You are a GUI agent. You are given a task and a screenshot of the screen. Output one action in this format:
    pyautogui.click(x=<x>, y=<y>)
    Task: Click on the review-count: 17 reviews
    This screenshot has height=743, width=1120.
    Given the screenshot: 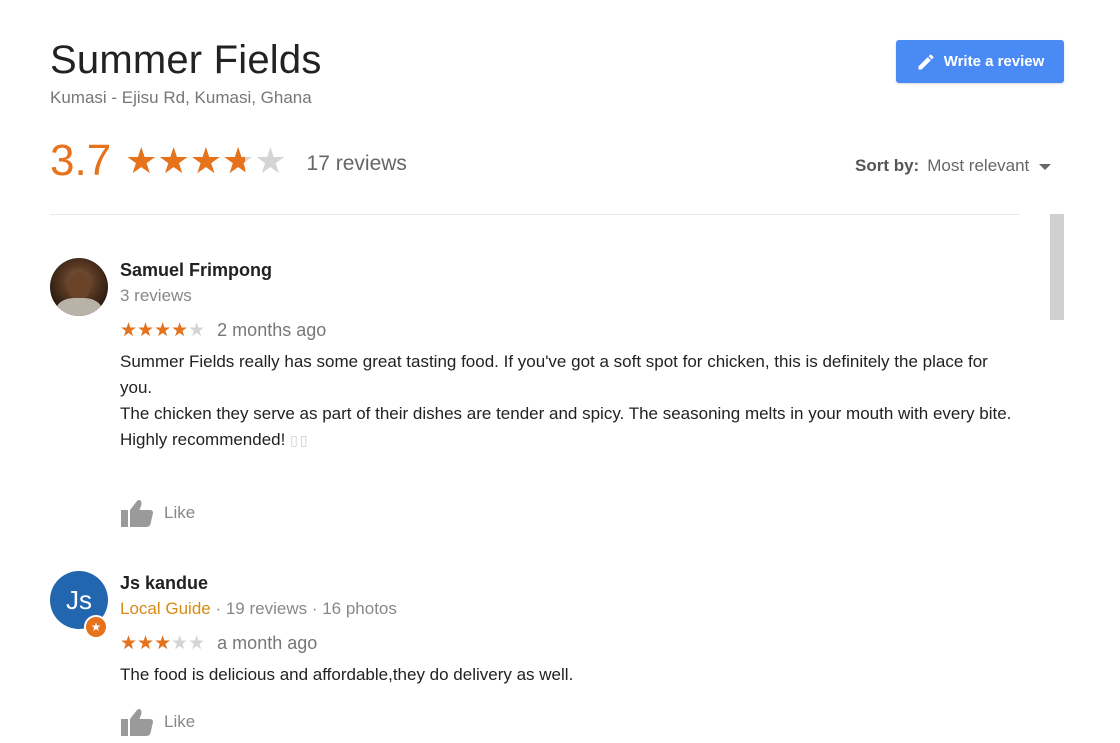 What is the action you would take?
    pyautogui.click(x=357, y=164)
    